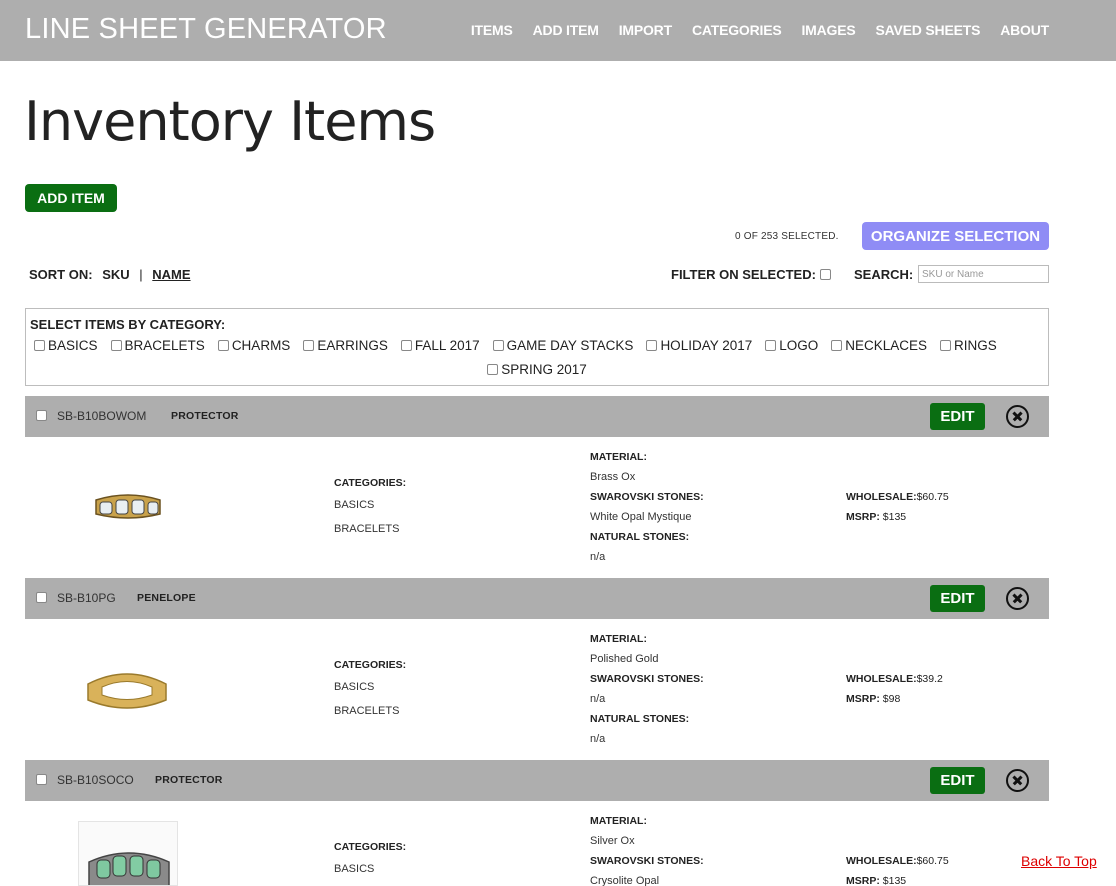  I want to click on add-item-button: ADD ITEM, so click(71, 198).